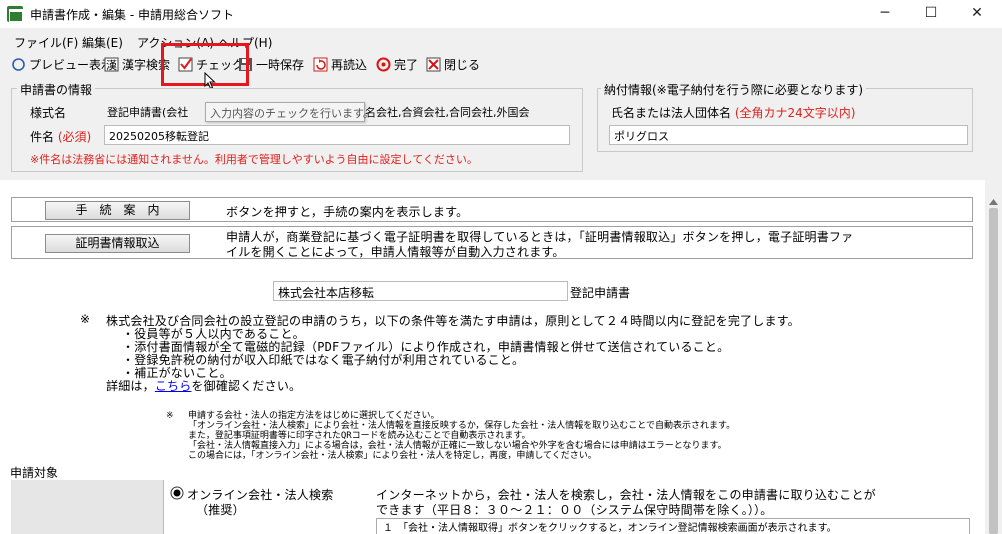 The height and width of the screenshot is (534, 1002). What do you see at coordinates (977, 14) in the screenshot?
I see `close-window-button: ✕` at bounding box center [977, 14].